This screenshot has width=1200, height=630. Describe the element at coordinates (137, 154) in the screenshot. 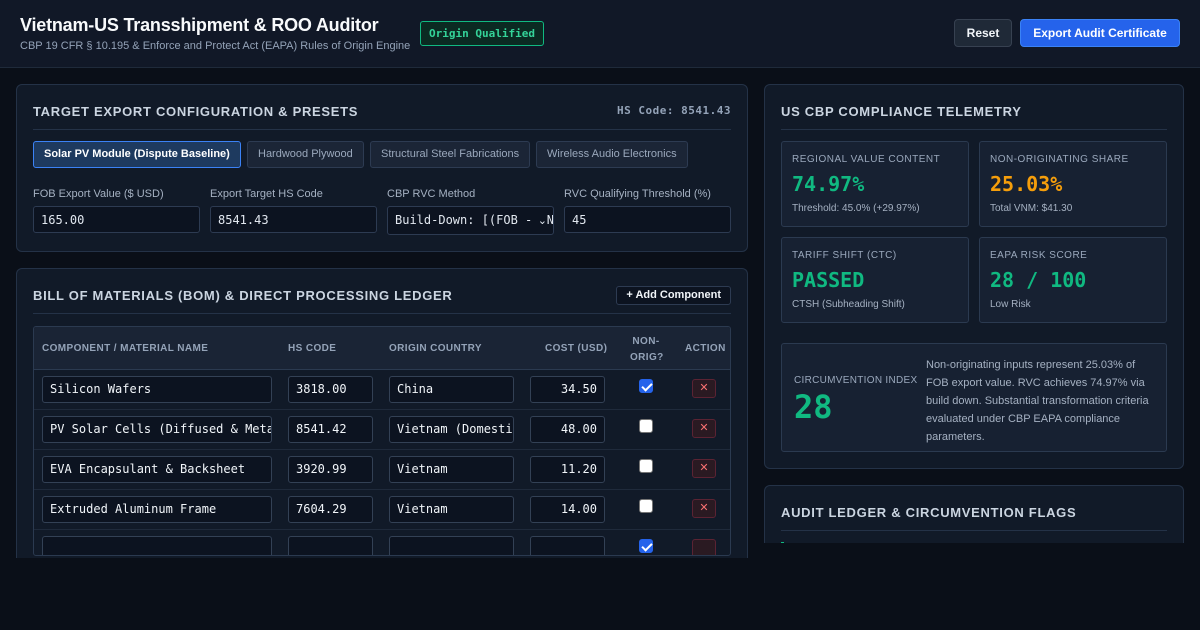

I see `preset-solar-pv-module: Solar PV Module (Dispute Baseline)` at that location.